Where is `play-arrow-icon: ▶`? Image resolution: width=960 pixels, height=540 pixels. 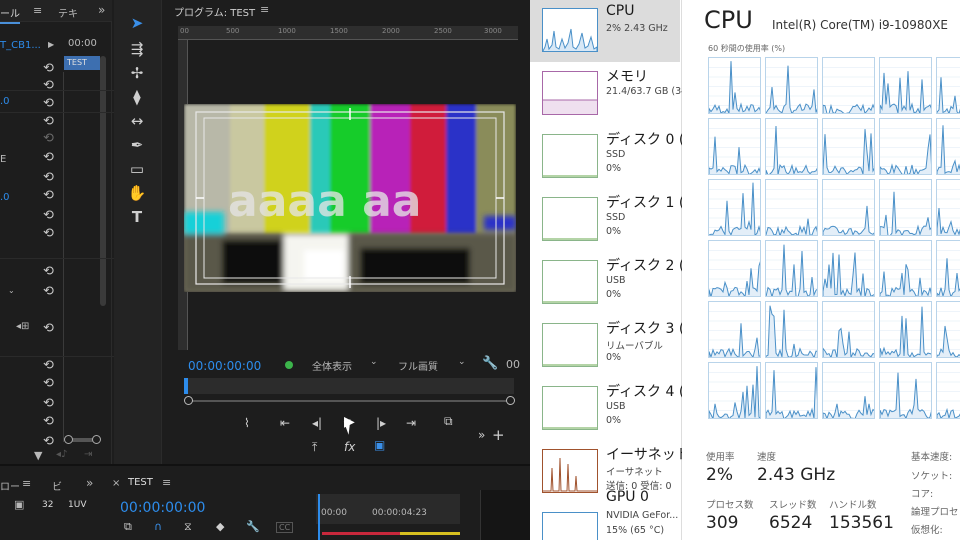
play-arrow-icon: ▶ is located at coordinates (51, 44).